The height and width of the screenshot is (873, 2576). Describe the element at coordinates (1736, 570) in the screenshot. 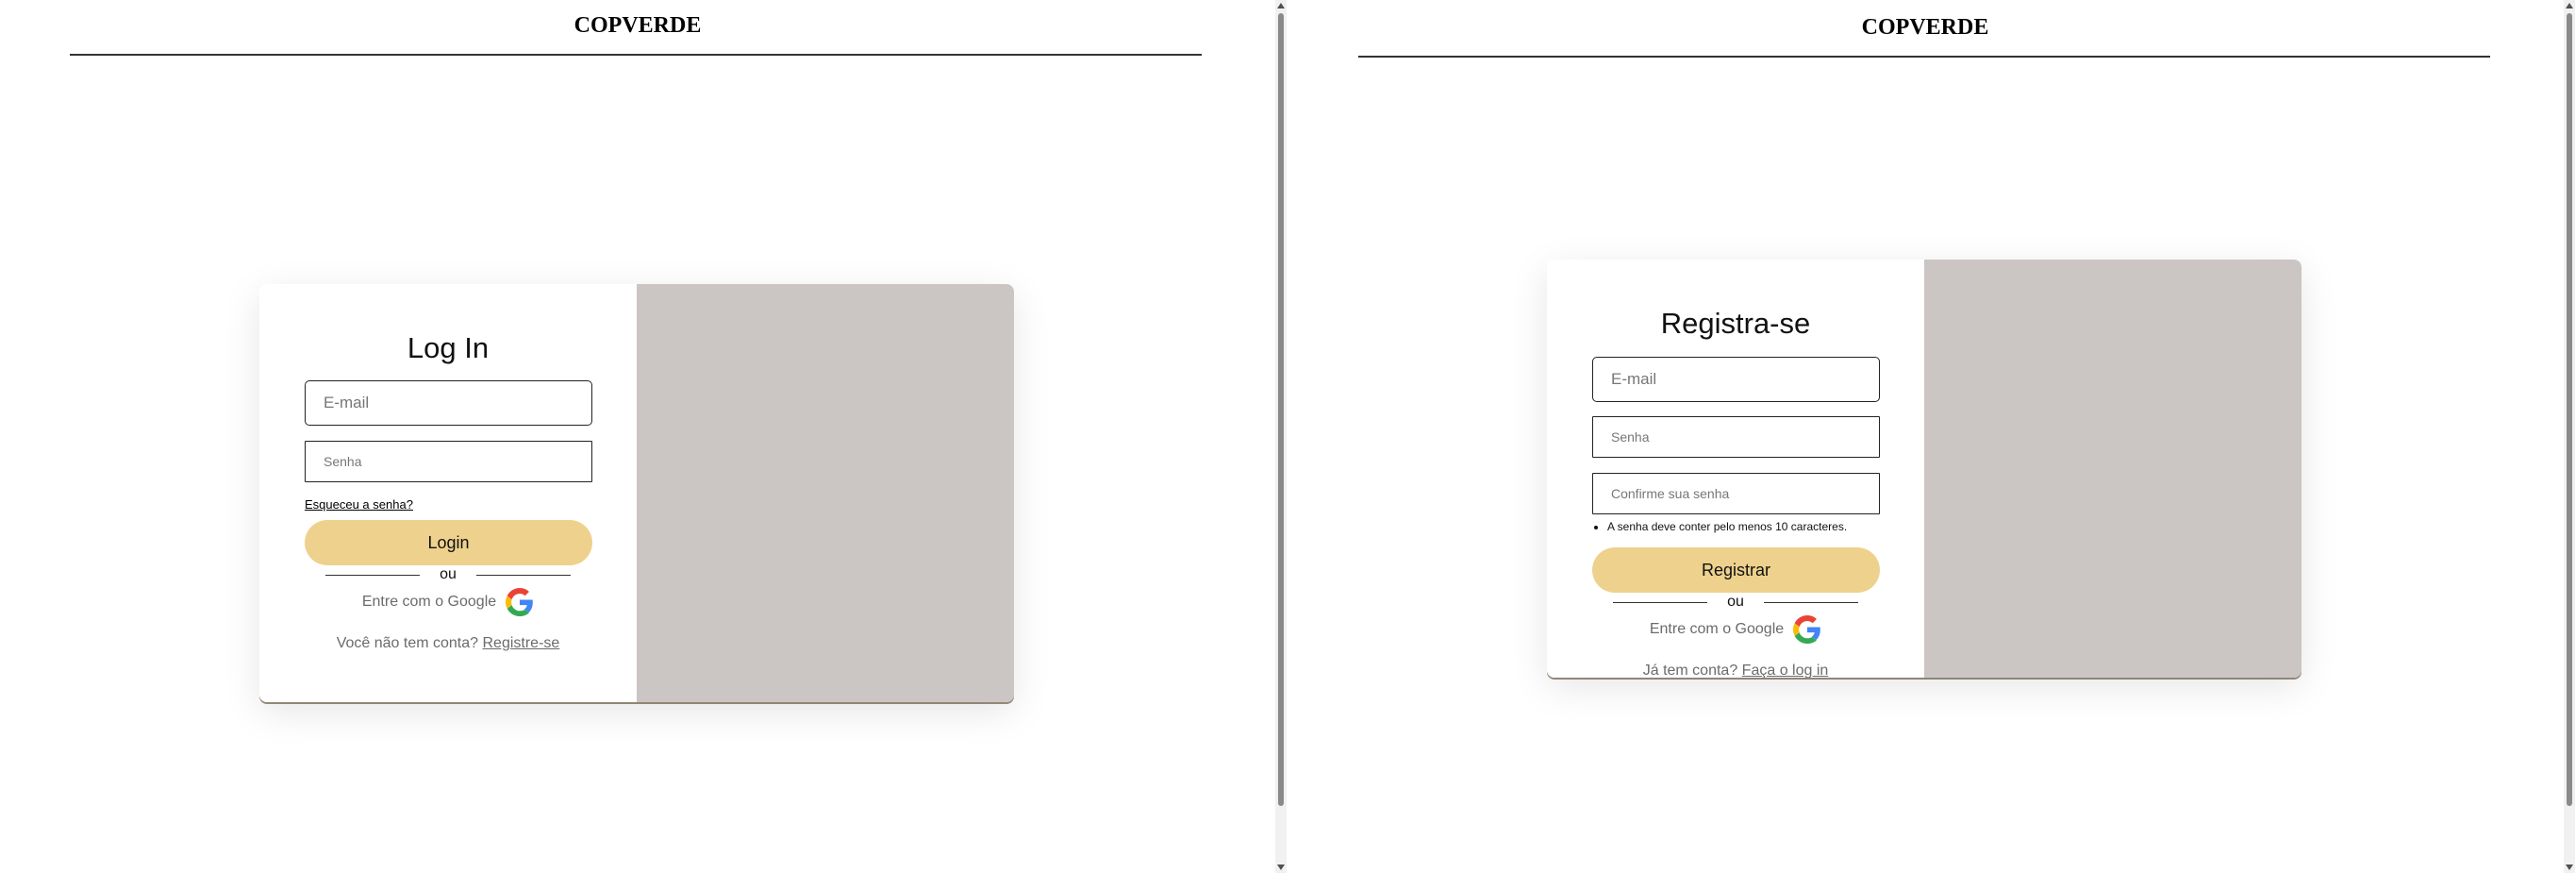

I see `register-button: Registrar` at that location.